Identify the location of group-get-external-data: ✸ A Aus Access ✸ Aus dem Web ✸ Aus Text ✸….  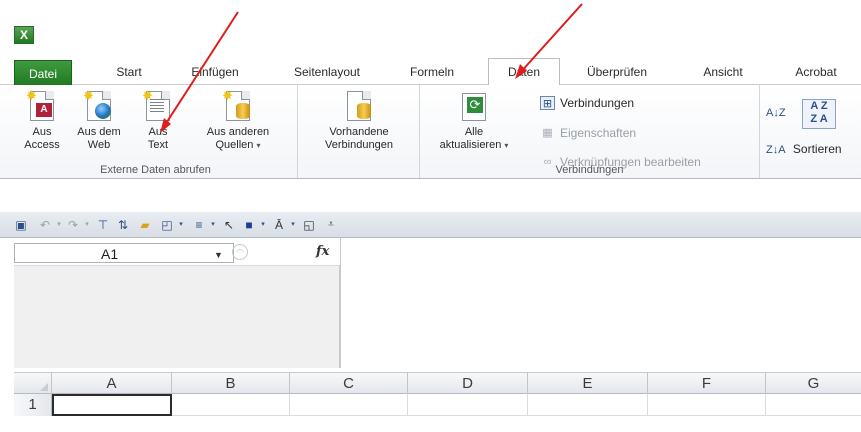
(156, 131).